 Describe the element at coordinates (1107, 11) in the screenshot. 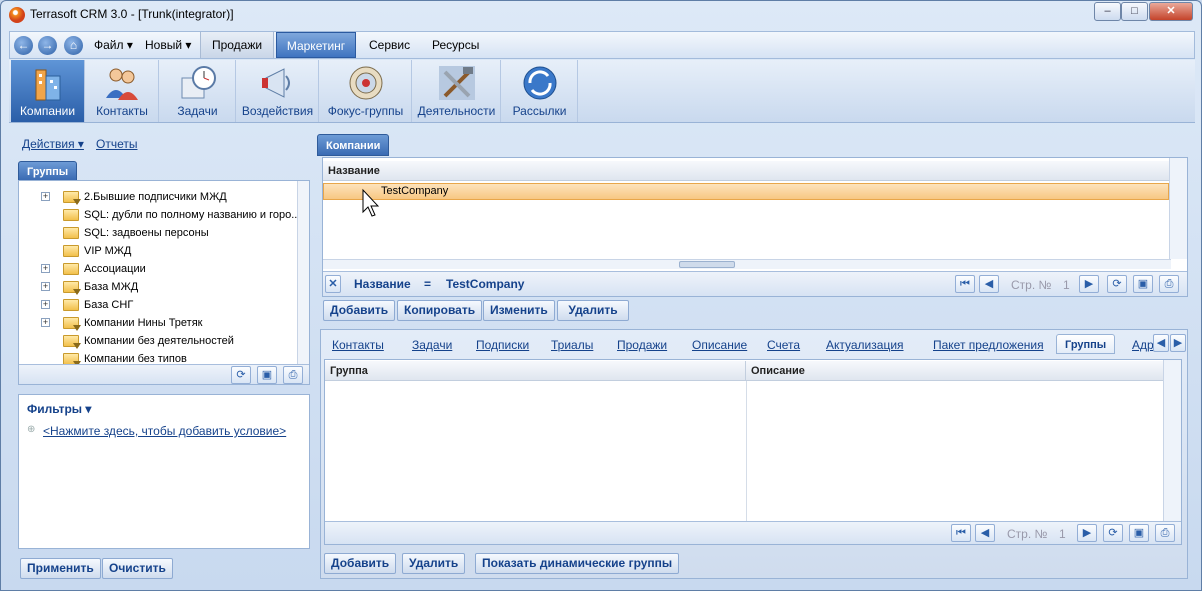

I see `minimize-button: –` at that location.